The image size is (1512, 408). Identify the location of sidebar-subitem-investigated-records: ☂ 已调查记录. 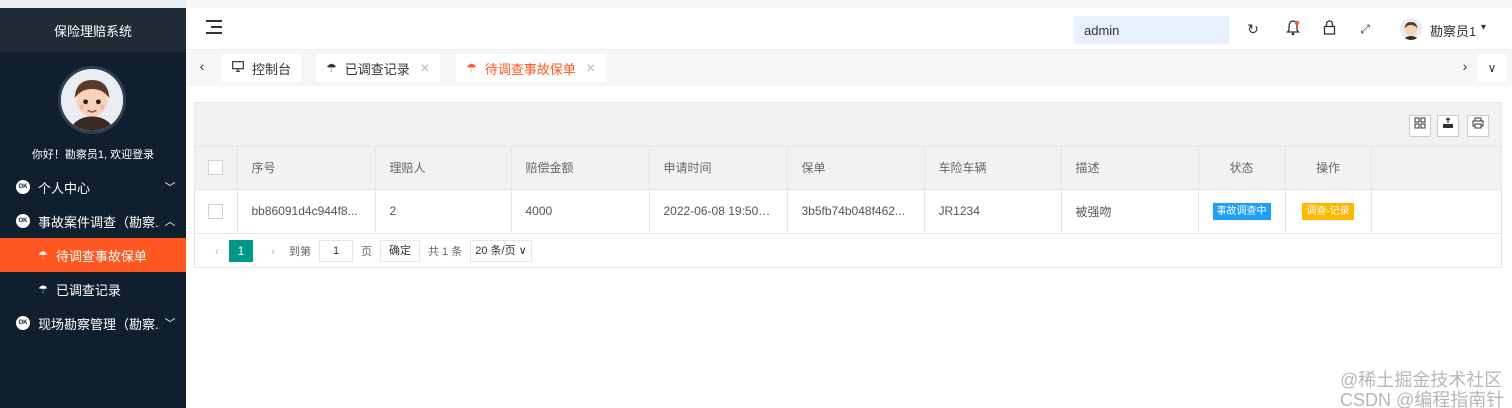
(93, 289).